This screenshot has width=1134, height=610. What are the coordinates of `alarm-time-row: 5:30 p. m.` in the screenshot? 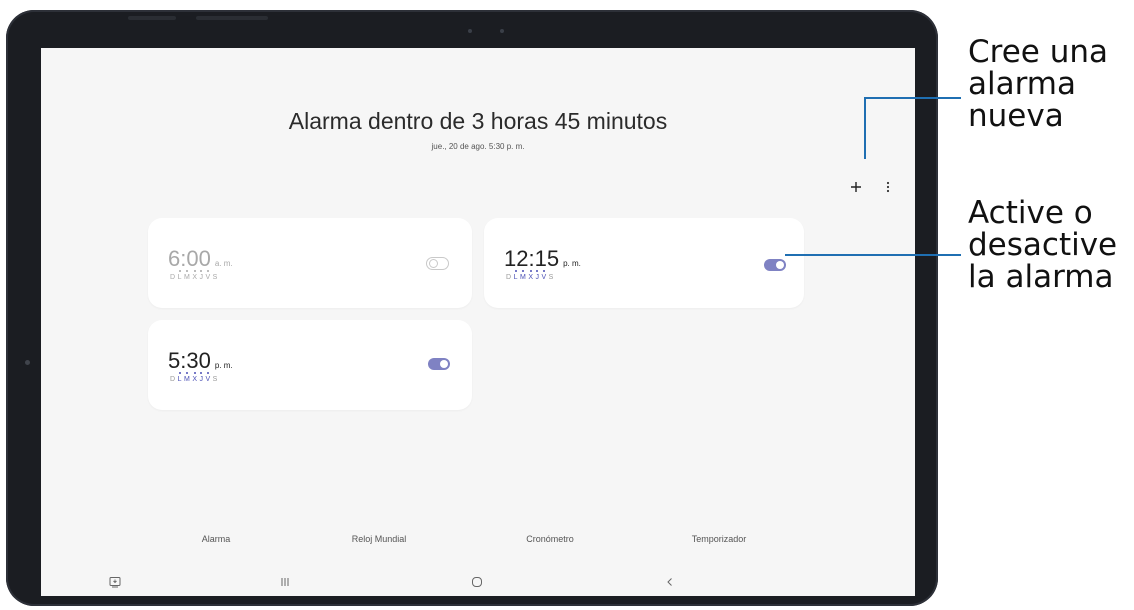 It's located at (200, 361).